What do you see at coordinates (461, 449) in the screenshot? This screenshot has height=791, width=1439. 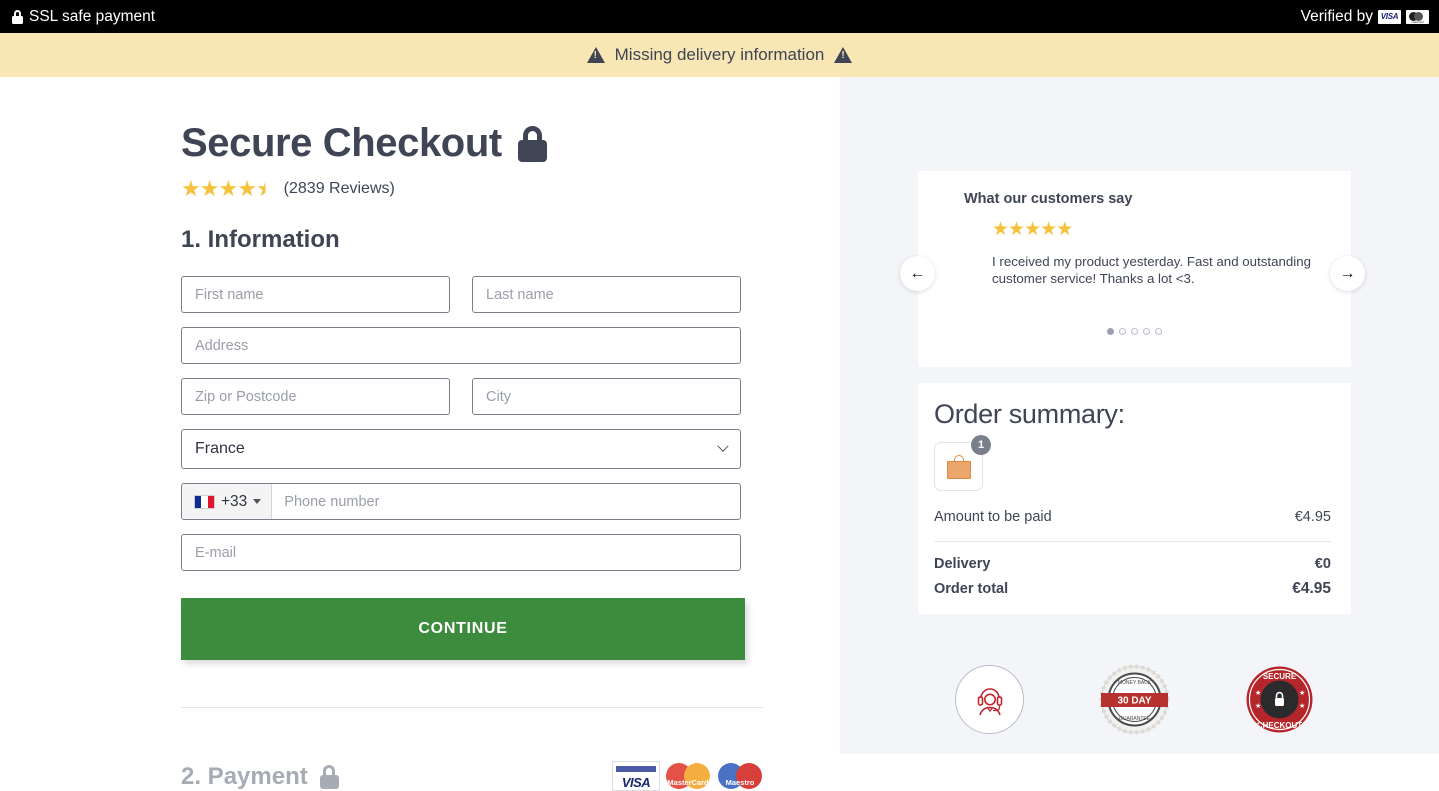 I see `country-select: France` at bounding box center [461, 449].